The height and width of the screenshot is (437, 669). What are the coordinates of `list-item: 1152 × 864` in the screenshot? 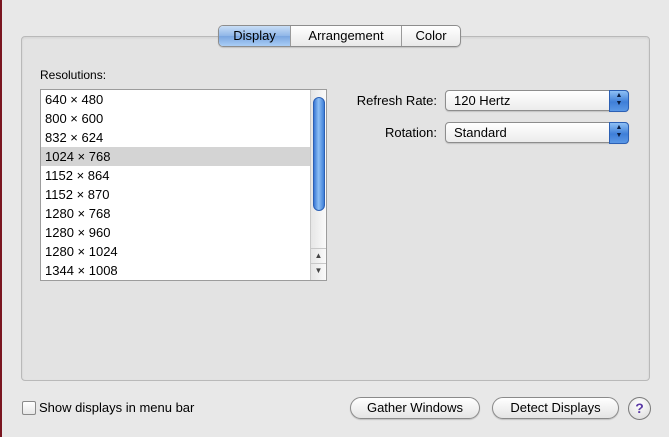 It's located at (176, 175).